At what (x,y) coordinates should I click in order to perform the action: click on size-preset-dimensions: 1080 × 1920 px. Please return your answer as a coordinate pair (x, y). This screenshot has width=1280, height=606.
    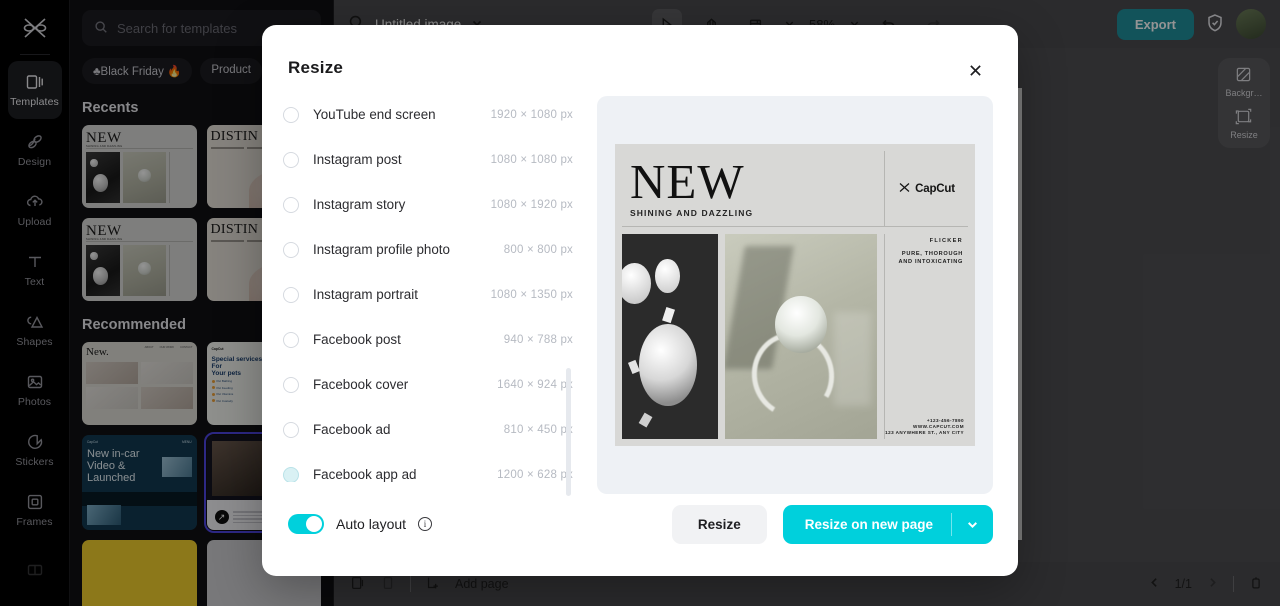
    Looking at the image, I should click on (531, 204).